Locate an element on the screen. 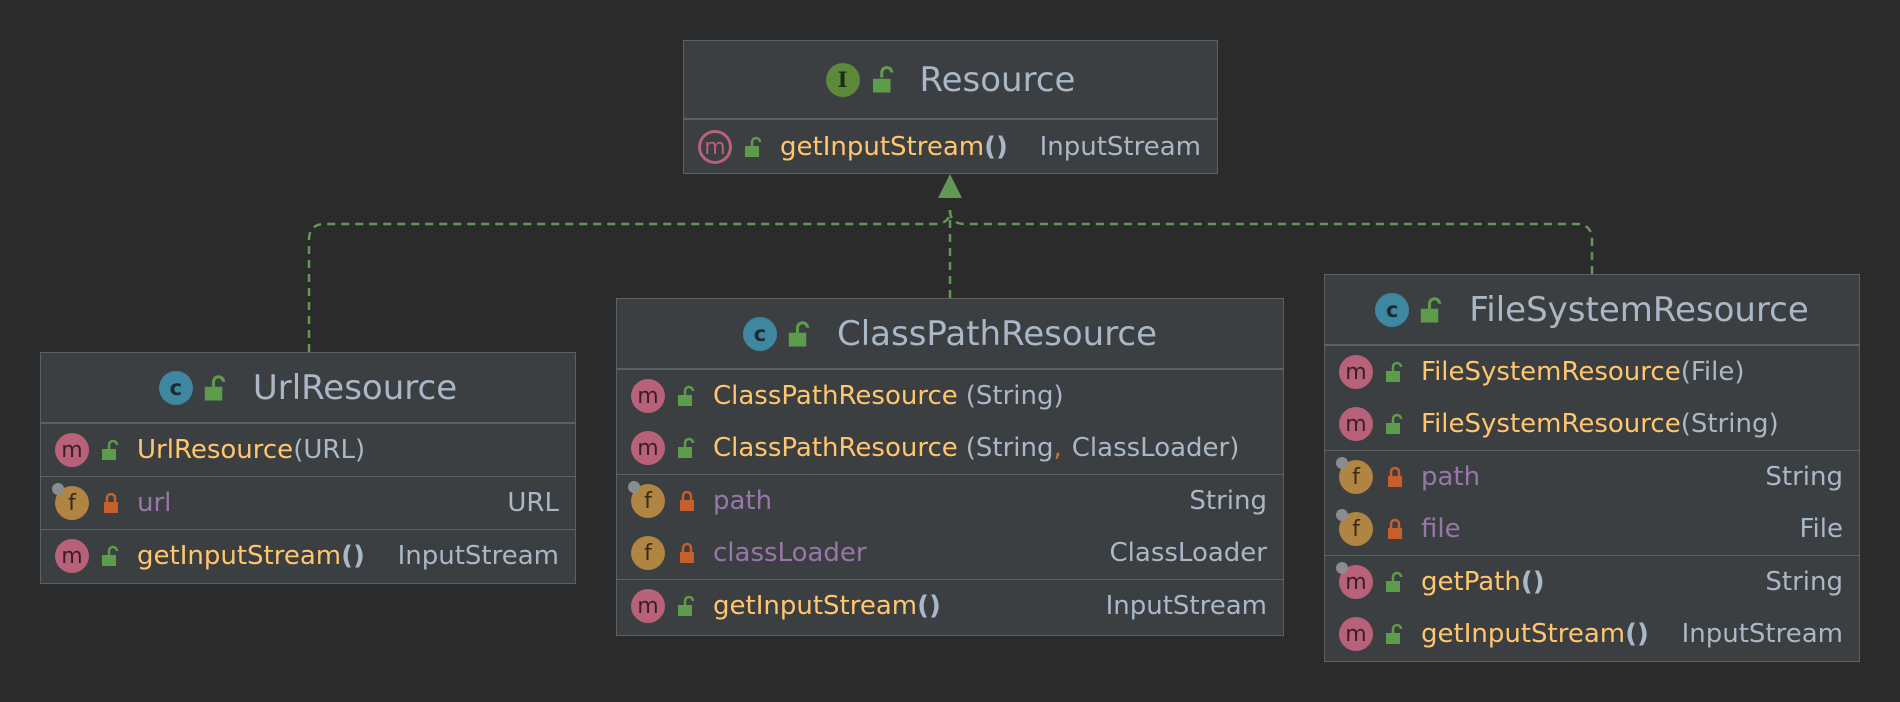 Image resolution: width=1900 pixels, height=702 pixels. field-row: f url URL is located at coordinates (308, 503).